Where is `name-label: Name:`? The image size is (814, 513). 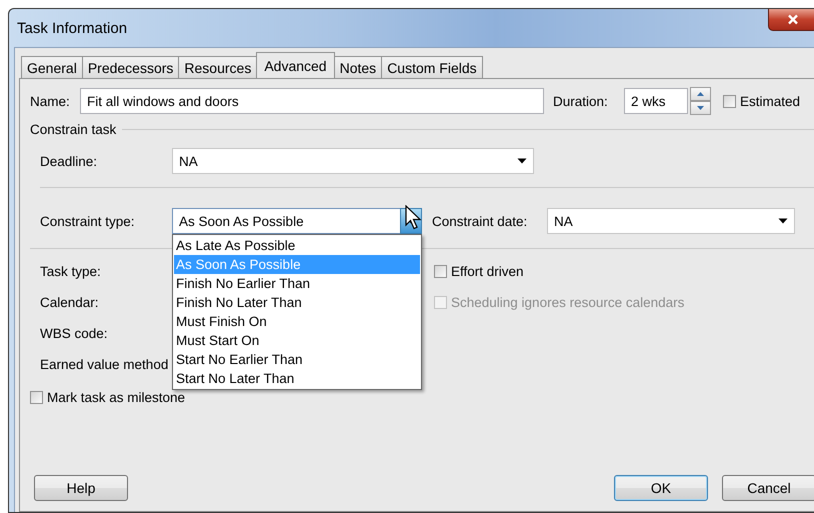
name-label: Name: is located at coordinates (50, 101).